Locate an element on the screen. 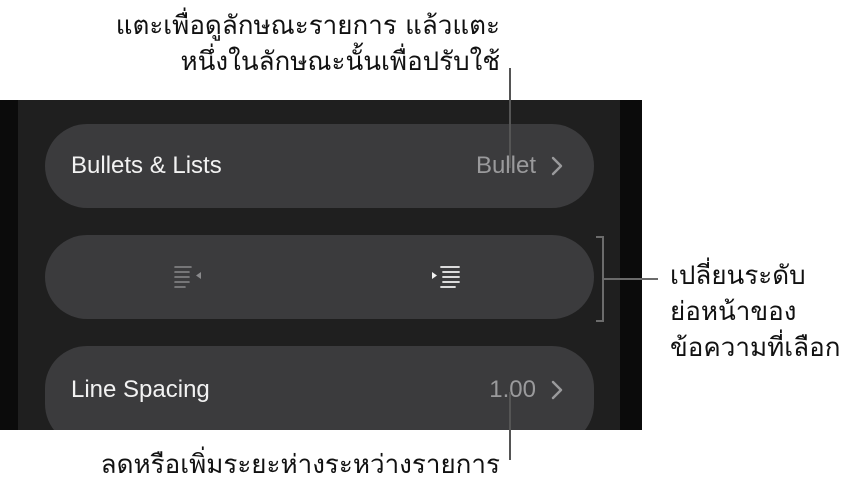 The width and height of the screenshot is (849, 489). line-spacing-value: 1.00 is located at coordinates (512, 389).